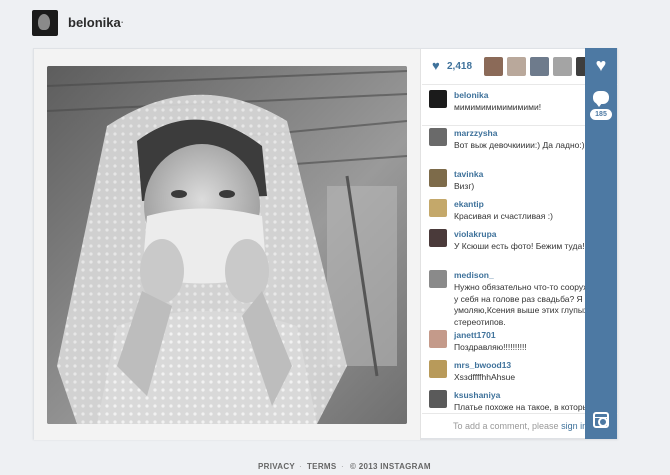 This screenshot has height=475, width=670. I want to click on comment-text: XsзdffffhhAhsue, so click(485, 377).